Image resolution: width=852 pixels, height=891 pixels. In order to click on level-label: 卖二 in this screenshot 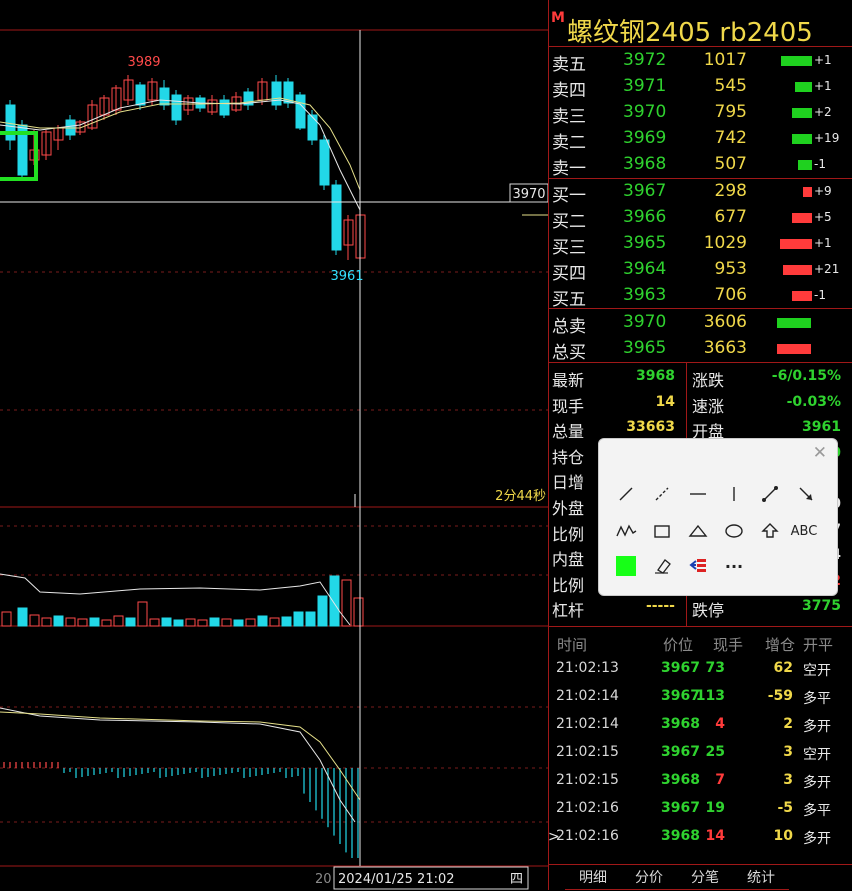, I will do `click(569, 143)`.